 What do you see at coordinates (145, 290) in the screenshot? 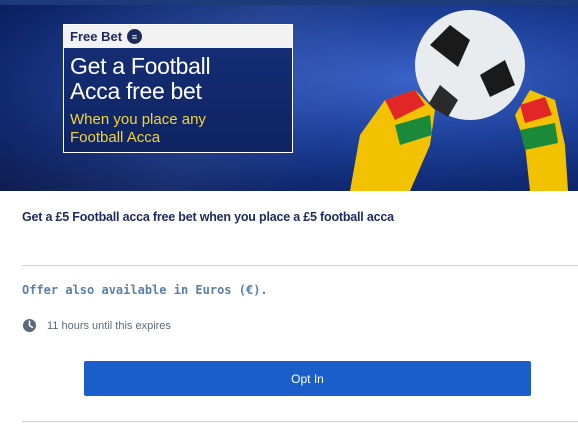
I see `euro-availability-note: Offer also available in Euros (€).` at bounding box center [145, 290].